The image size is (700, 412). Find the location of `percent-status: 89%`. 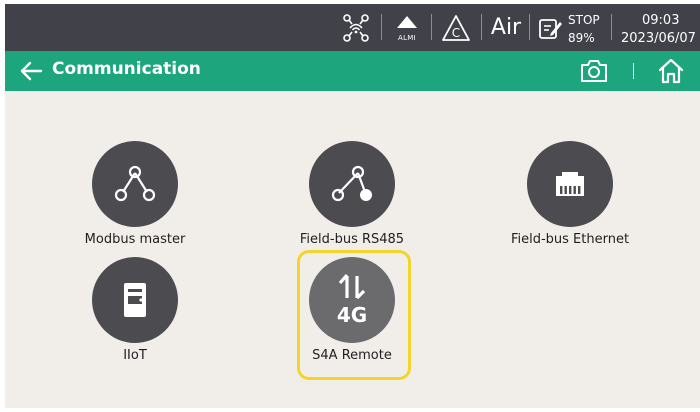

percent-status: 89% is located at coordinates (581, 38).